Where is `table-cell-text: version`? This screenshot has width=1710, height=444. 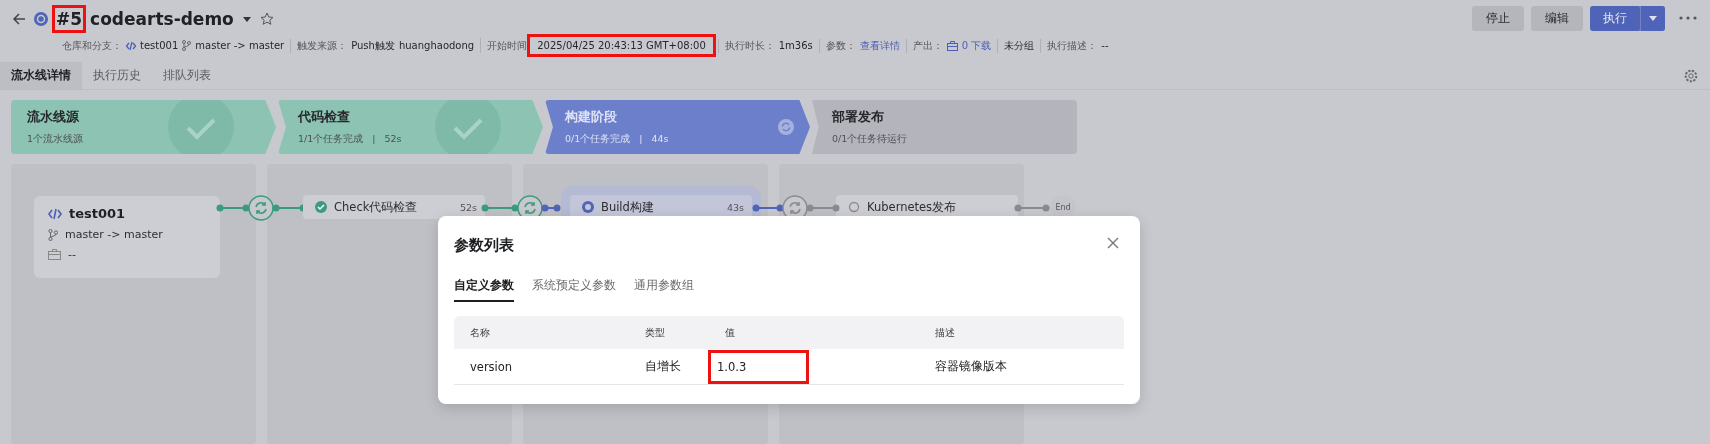
table-cell-text: version is located at coordinates (491, 366).